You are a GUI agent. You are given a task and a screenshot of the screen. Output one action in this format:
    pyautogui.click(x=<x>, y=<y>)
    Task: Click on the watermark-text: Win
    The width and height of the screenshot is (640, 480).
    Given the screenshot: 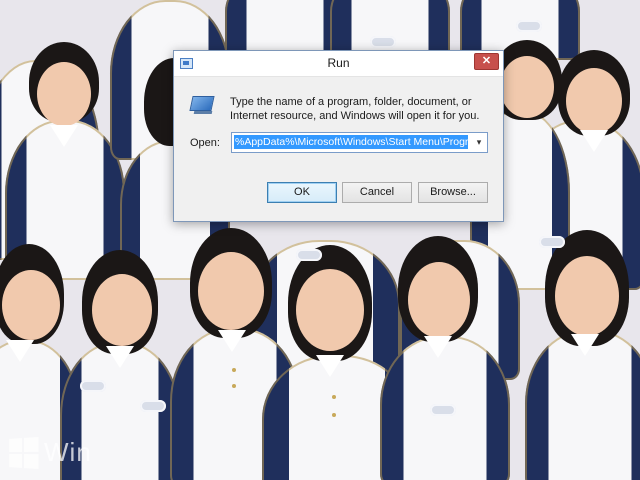 What is the action you would take?
    pyautogui.click(x=68, y=452)
    